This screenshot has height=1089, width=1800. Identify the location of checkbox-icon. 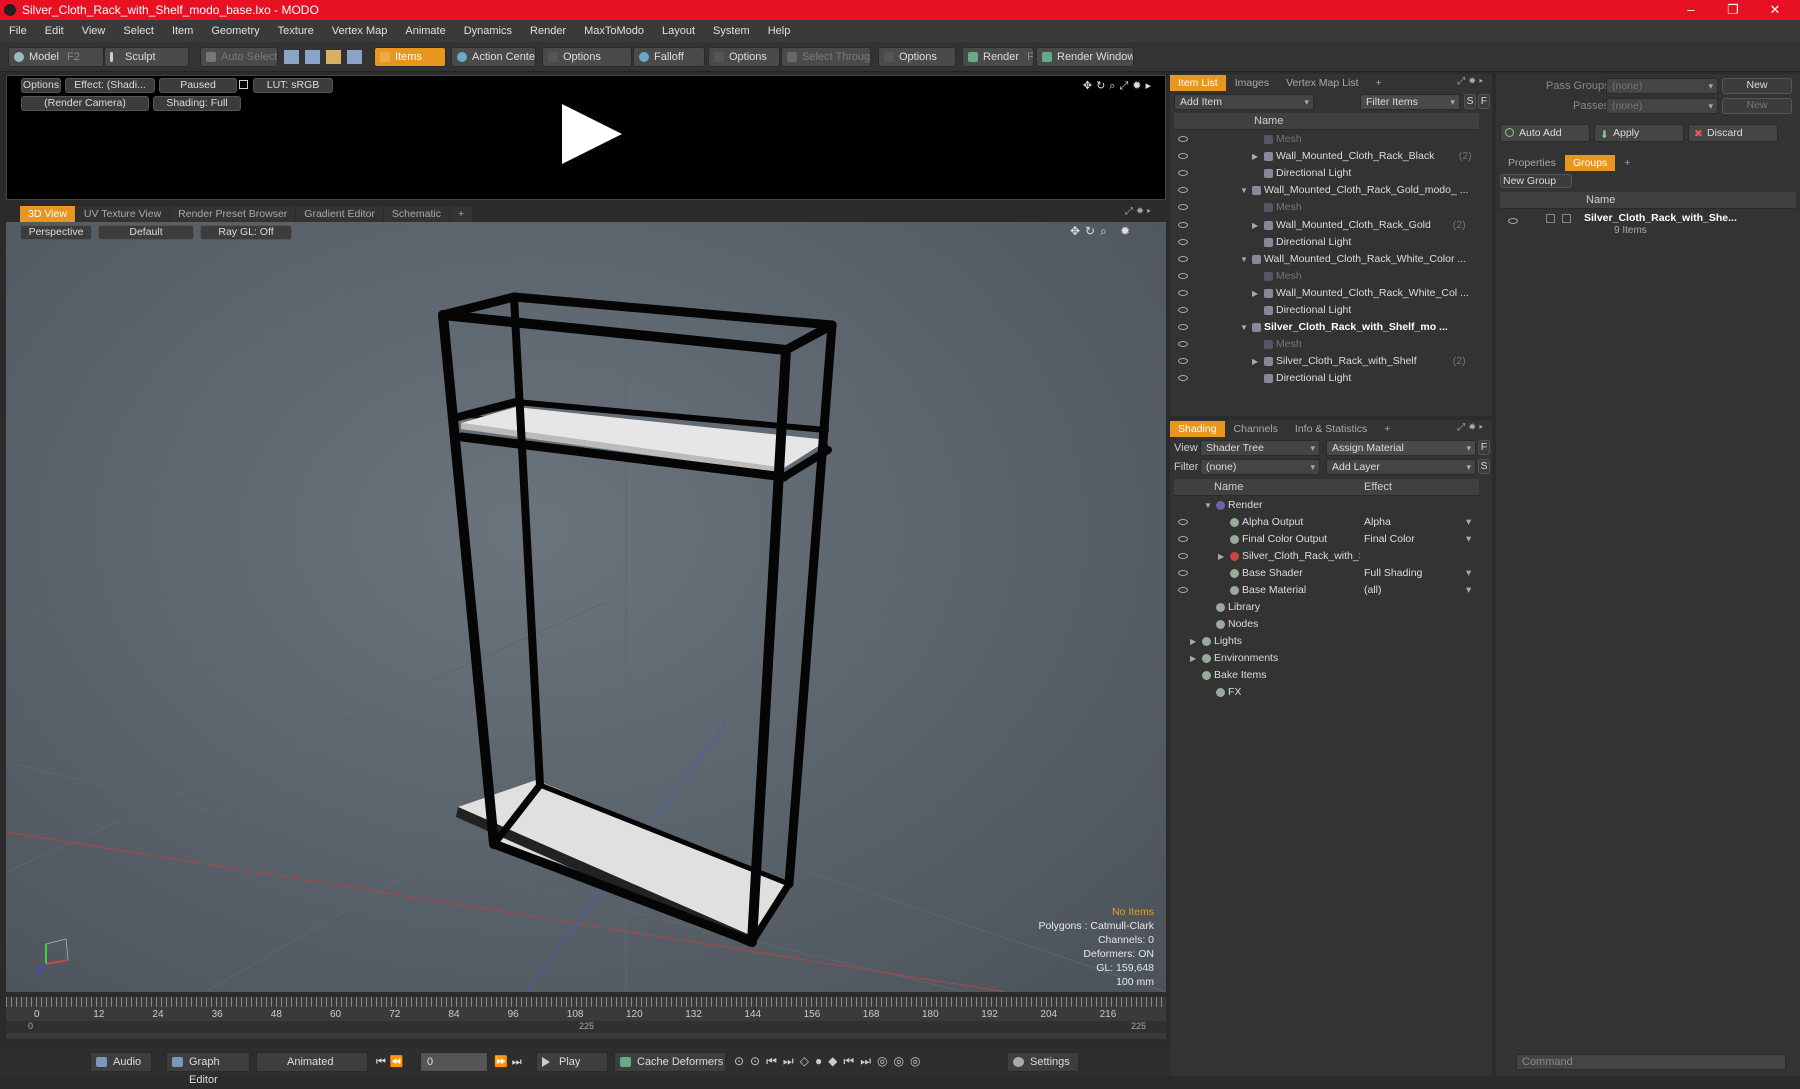
(1566, 218).